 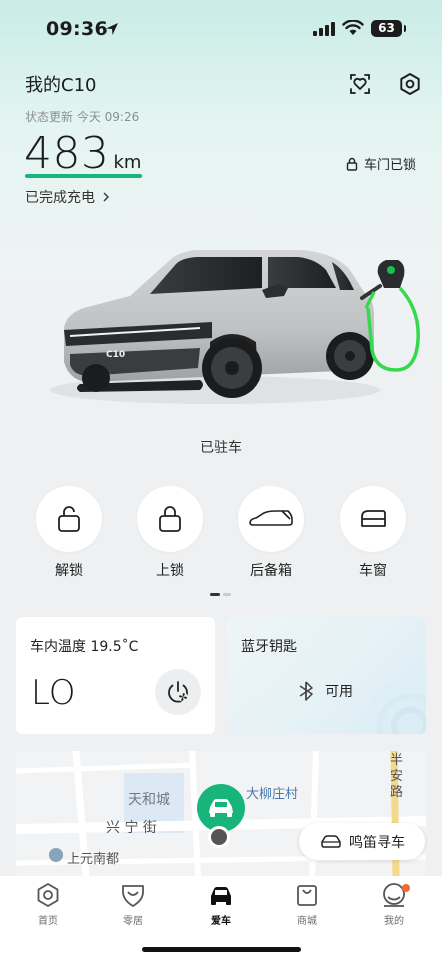 I want to click on tab-home: 首页, so click(x=48, y=904).